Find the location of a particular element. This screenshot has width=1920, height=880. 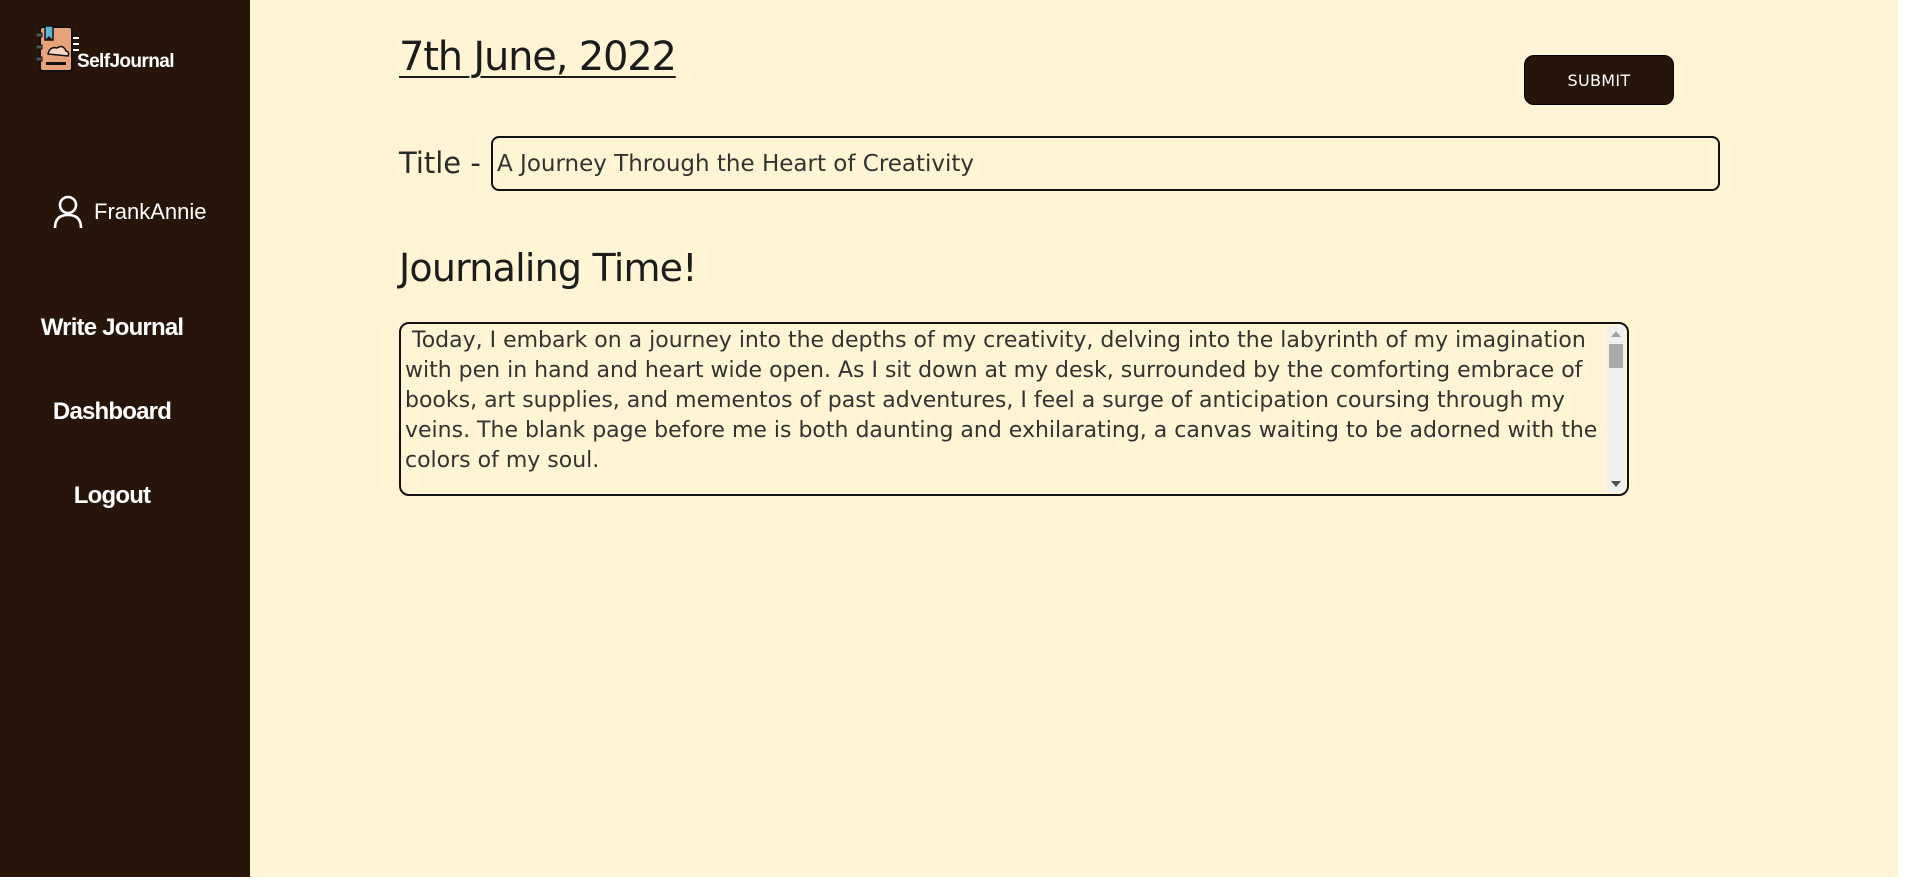

user-profile: FrankAnnie is located at coordinates (129, 212).